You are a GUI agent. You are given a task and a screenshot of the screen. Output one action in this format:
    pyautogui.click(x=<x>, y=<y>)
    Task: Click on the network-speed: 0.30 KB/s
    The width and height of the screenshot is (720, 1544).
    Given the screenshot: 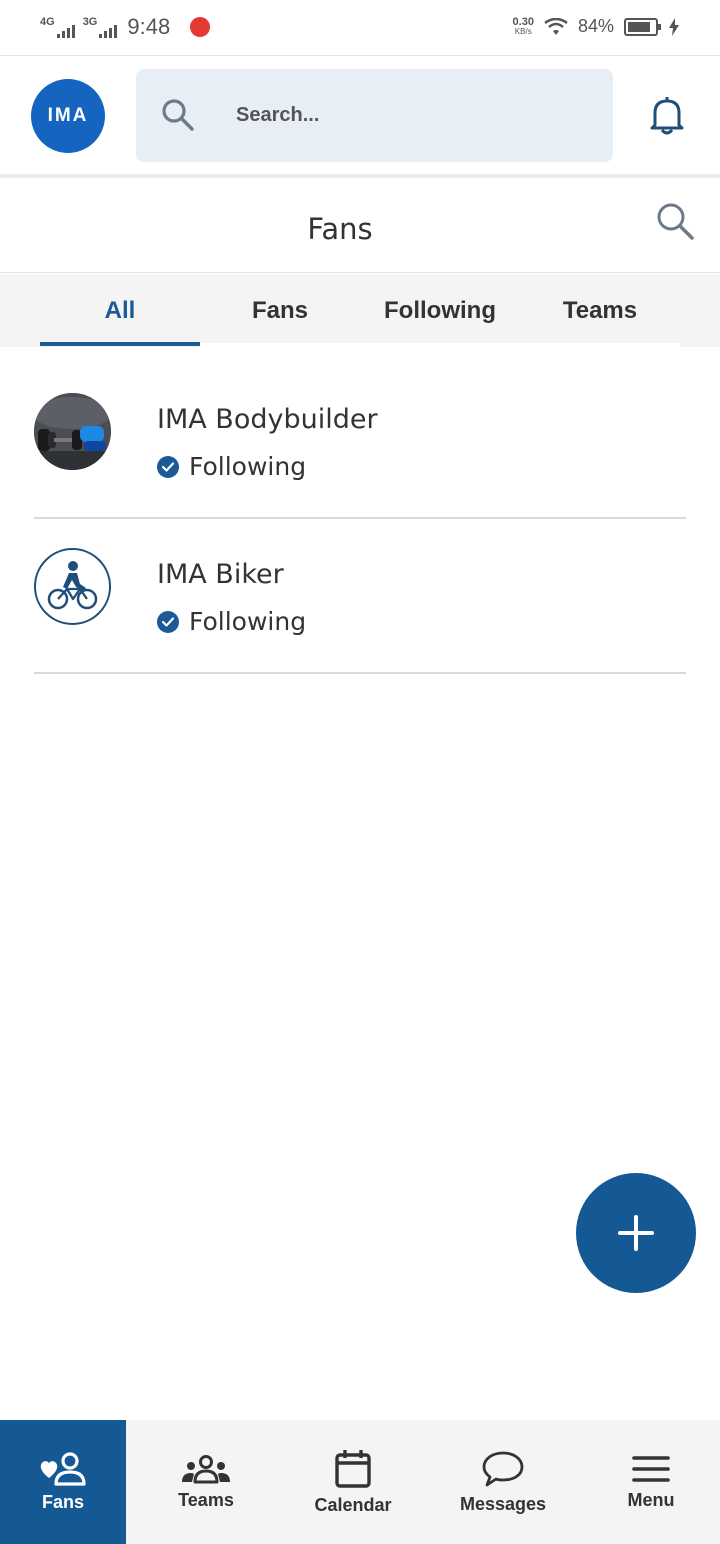 What is the action you would take?
    pyautogui.click(x=523, y=25)
    